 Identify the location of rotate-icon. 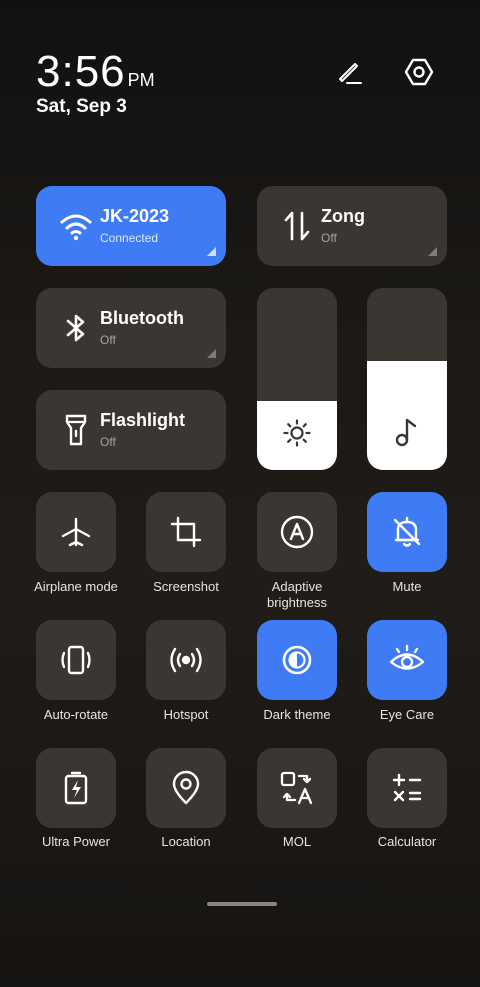
(76, 660).